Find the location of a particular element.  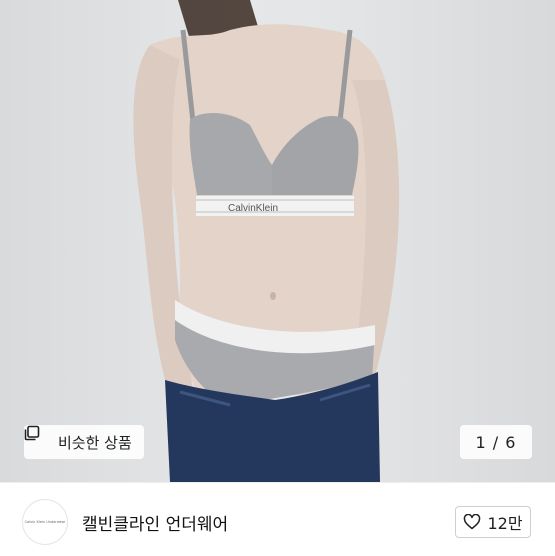

product-title: 캘빈클라인 언더웨어 is located at coordinates (155, 525).